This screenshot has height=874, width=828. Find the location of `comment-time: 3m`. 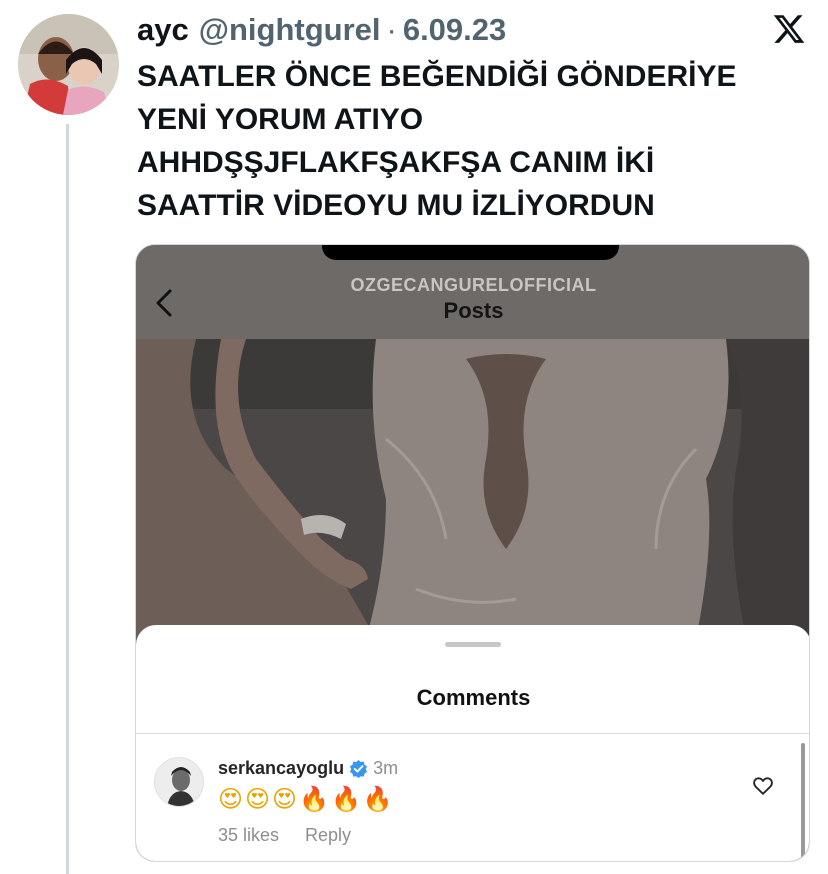

comment-time: 3m is located at coordinates (386, 768).